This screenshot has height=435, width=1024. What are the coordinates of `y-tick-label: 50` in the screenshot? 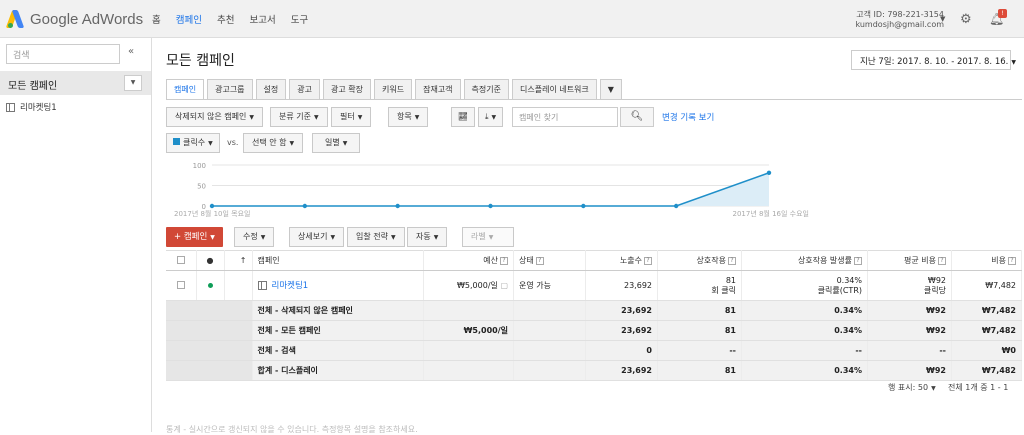 It's located at (201, 187).